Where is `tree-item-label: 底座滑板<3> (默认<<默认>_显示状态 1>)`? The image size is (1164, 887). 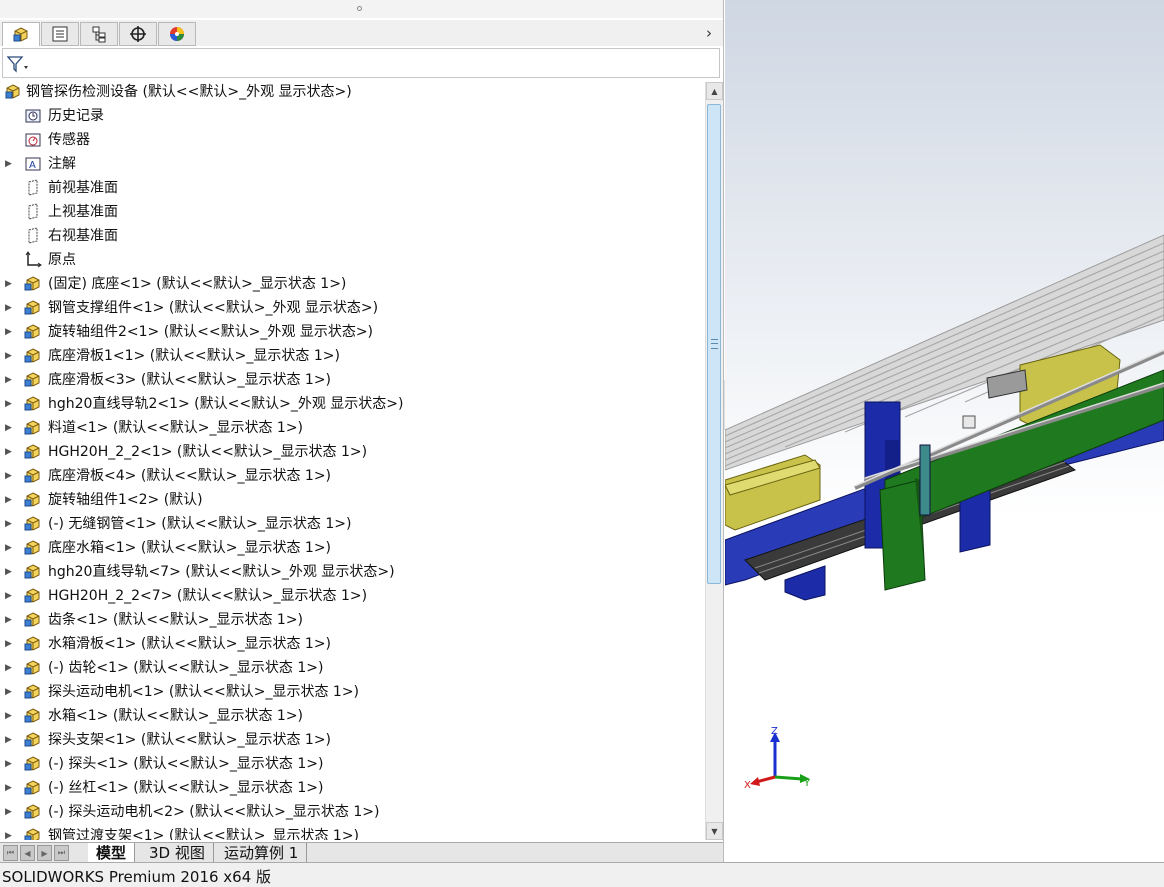 tree-item-label: 底座滑板<3> (默认<<默认>_显示状态 1>) is located at coordinates (190, 380).